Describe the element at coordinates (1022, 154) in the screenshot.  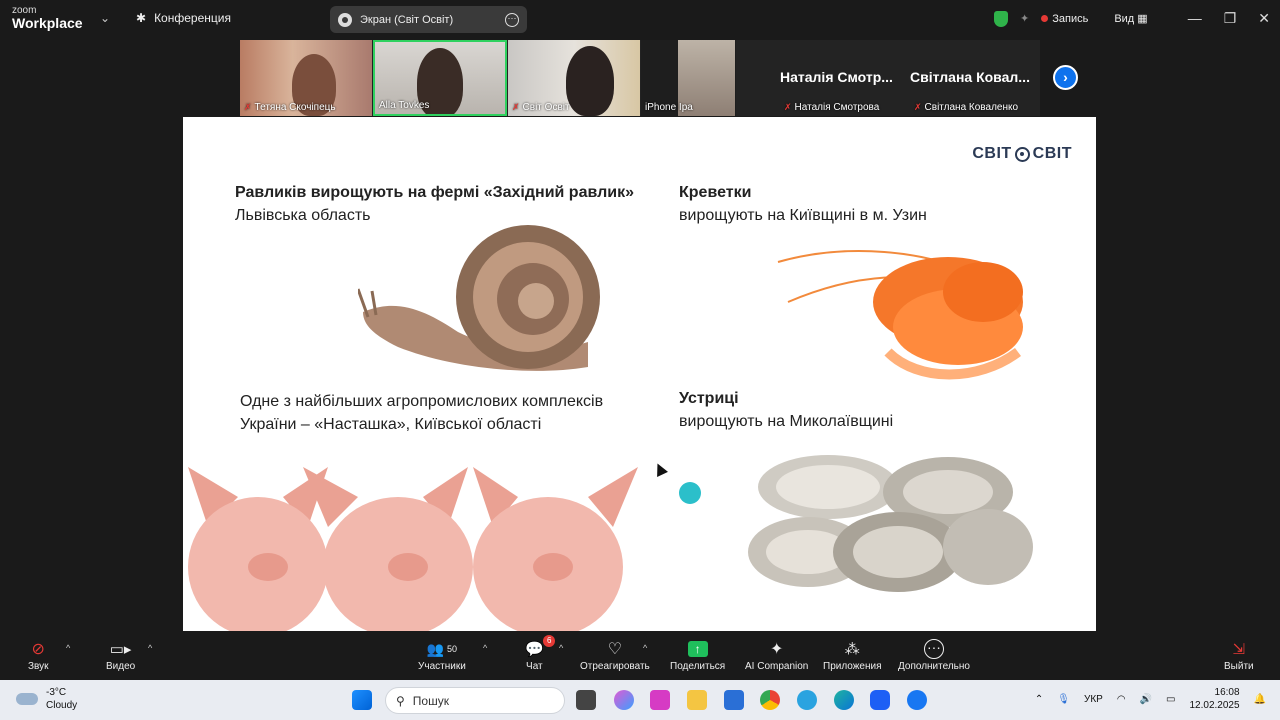
I see `brand-circle-icon` at that location.